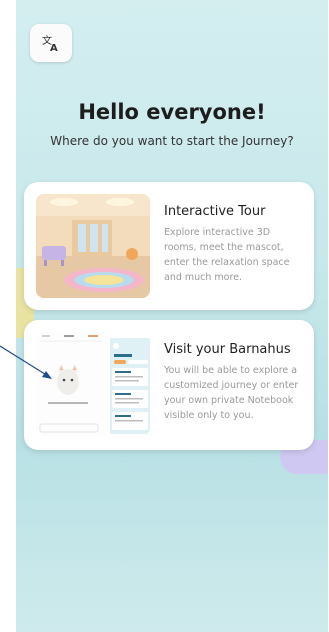 The width and height of the screenshot is (329, 632). What do you see at coordinates (93, 384) in the screenshot?
I see `app-preview-thumbnail` at bounding box center [93, 384].